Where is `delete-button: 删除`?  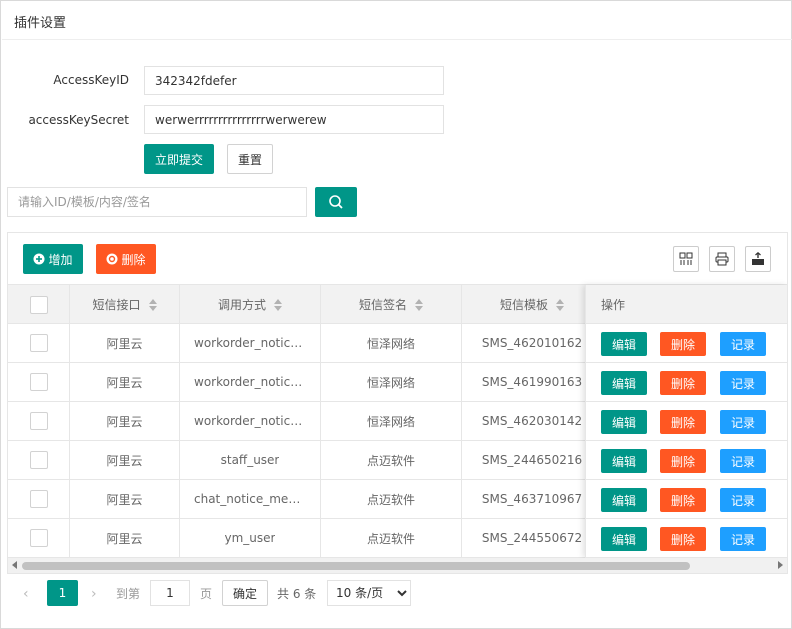
delete-button: 删除 is located at coordinates (126, 259).